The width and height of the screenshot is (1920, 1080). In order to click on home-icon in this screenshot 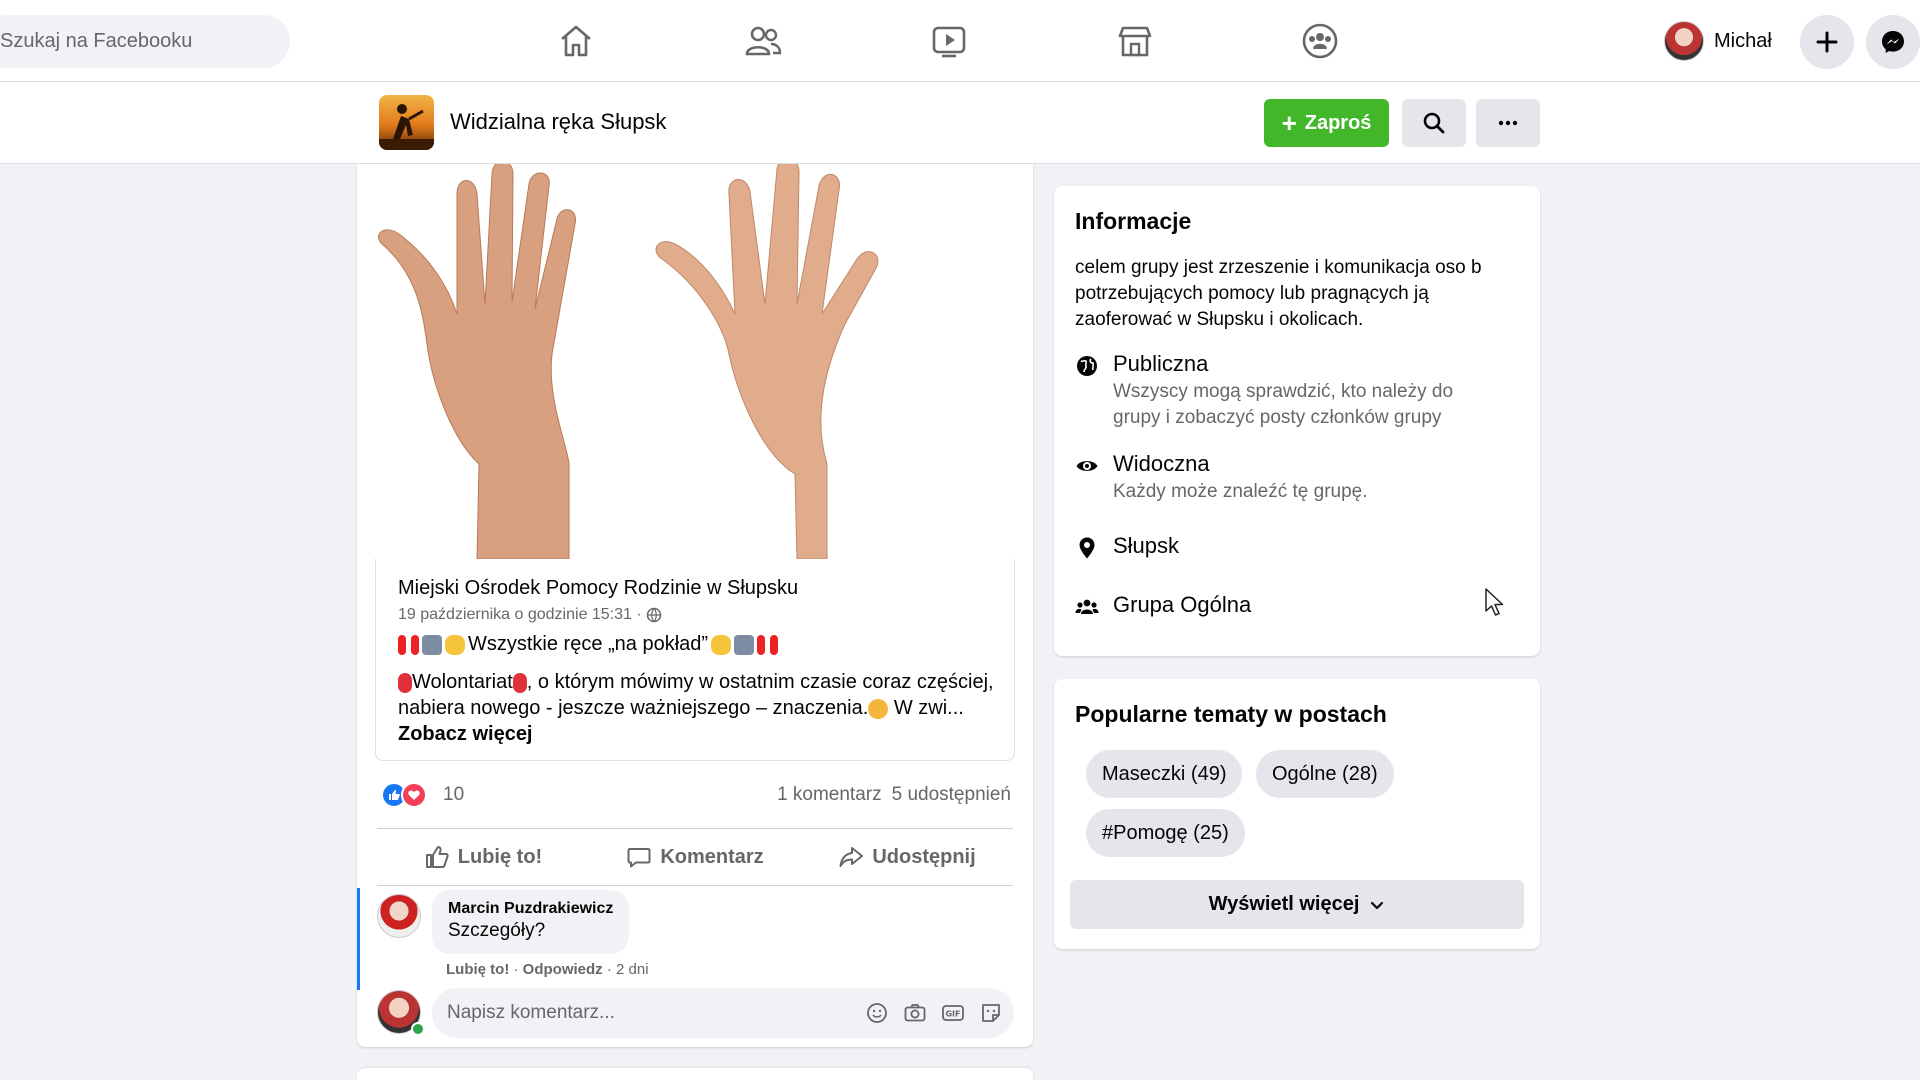, I will do `click(576, 41)`.